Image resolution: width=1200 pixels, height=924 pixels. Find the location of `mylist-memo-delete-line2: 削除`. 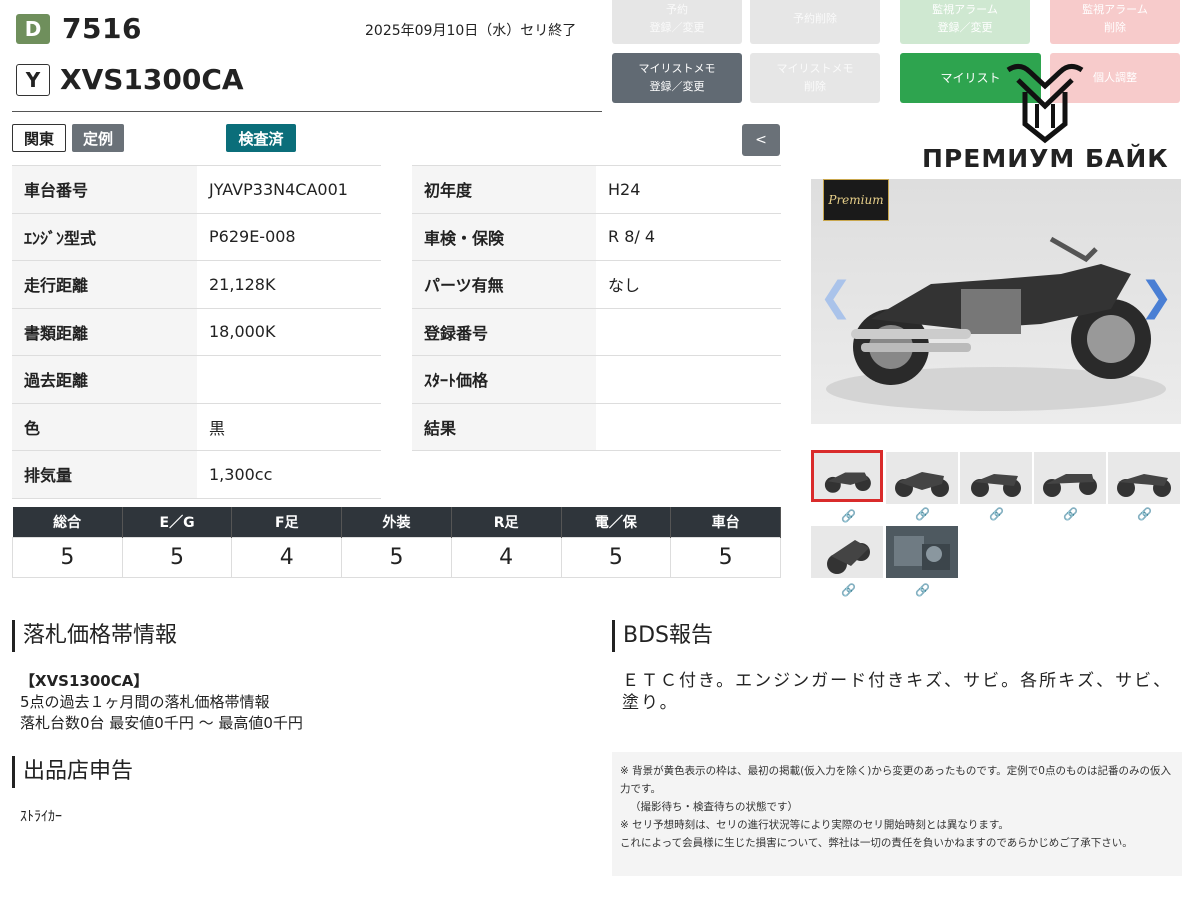

mylist-memo-delete-line2: 削除 is located at coordinates (815, 86).